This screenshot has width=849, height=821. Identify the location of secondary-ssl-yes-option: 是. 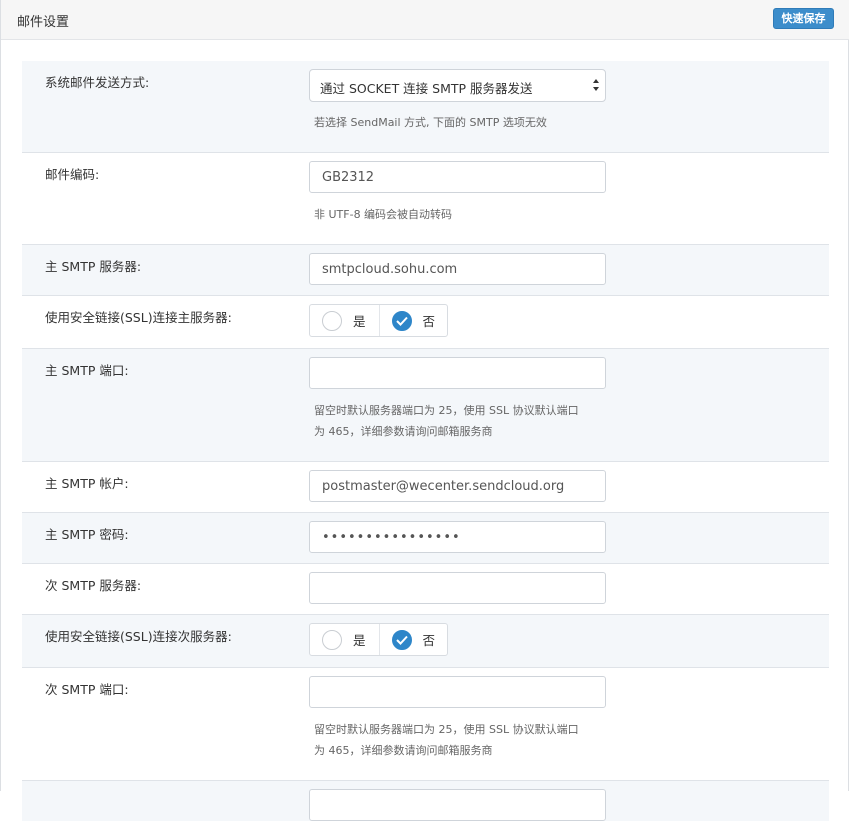
(345, 639).